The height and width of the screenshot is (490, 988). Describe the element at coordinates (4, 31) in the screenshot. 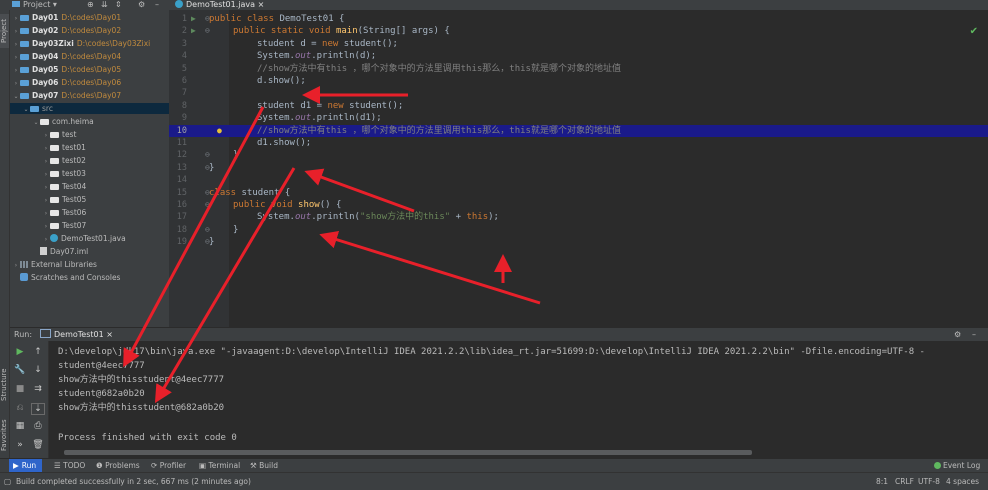

I see `project-side-tab: Project` at that location.